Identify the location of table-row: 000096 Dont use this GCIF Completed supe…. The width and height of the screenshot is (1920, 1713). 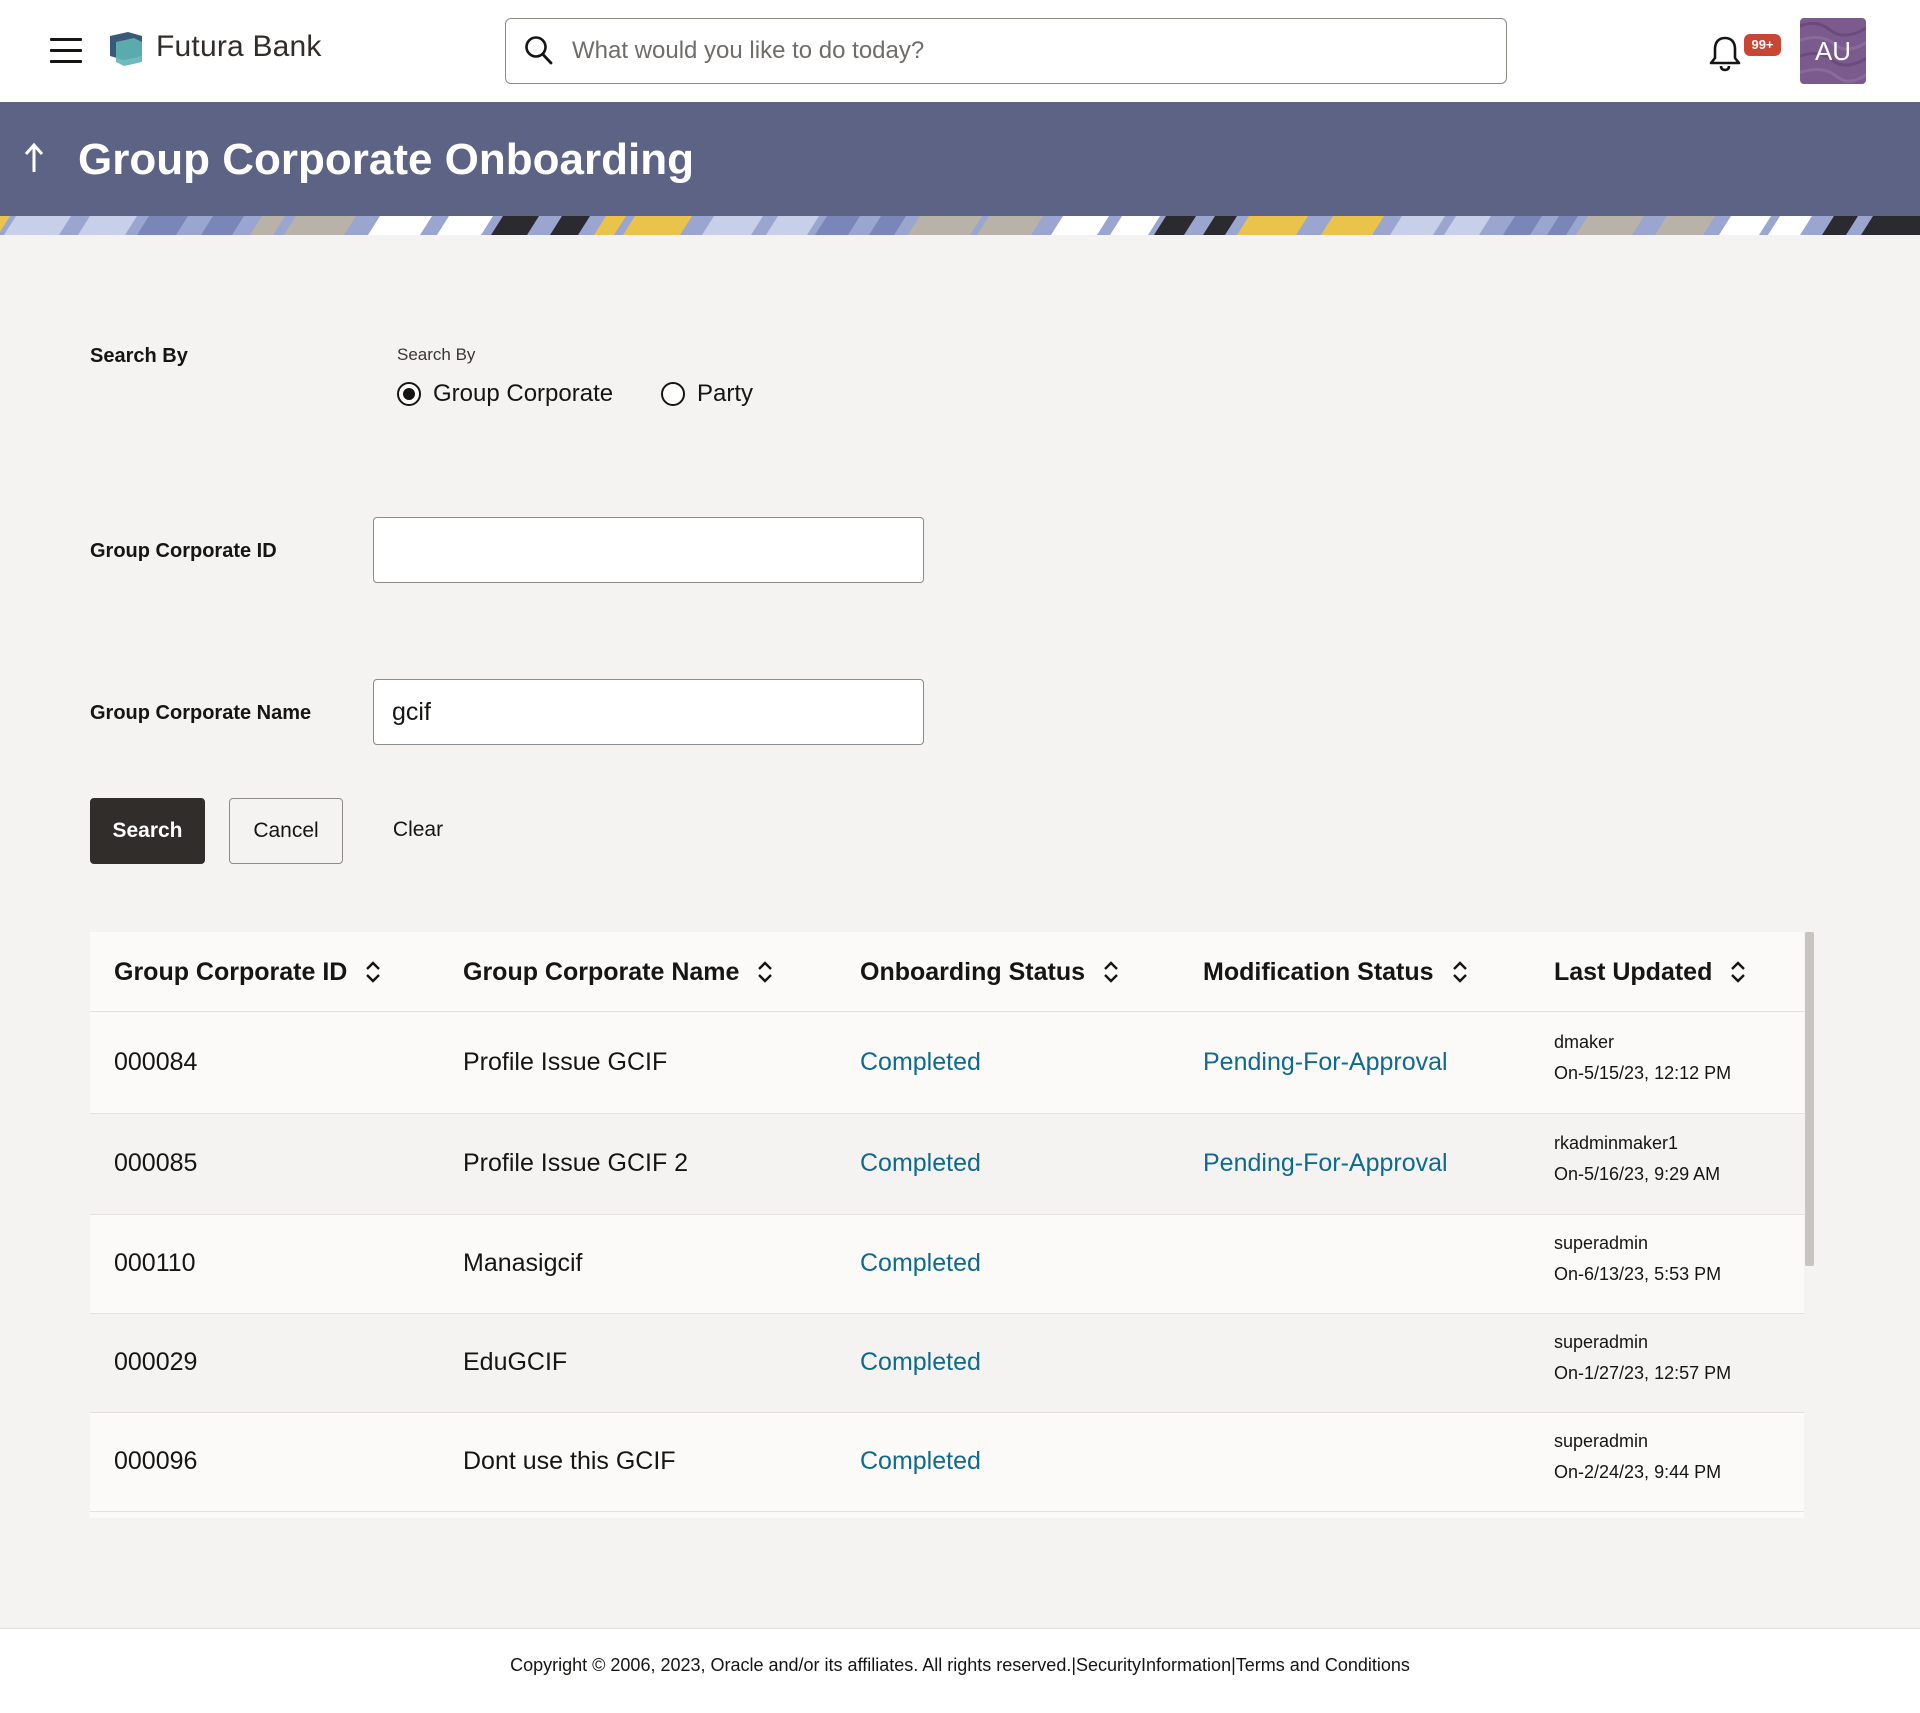
(947, 1462).